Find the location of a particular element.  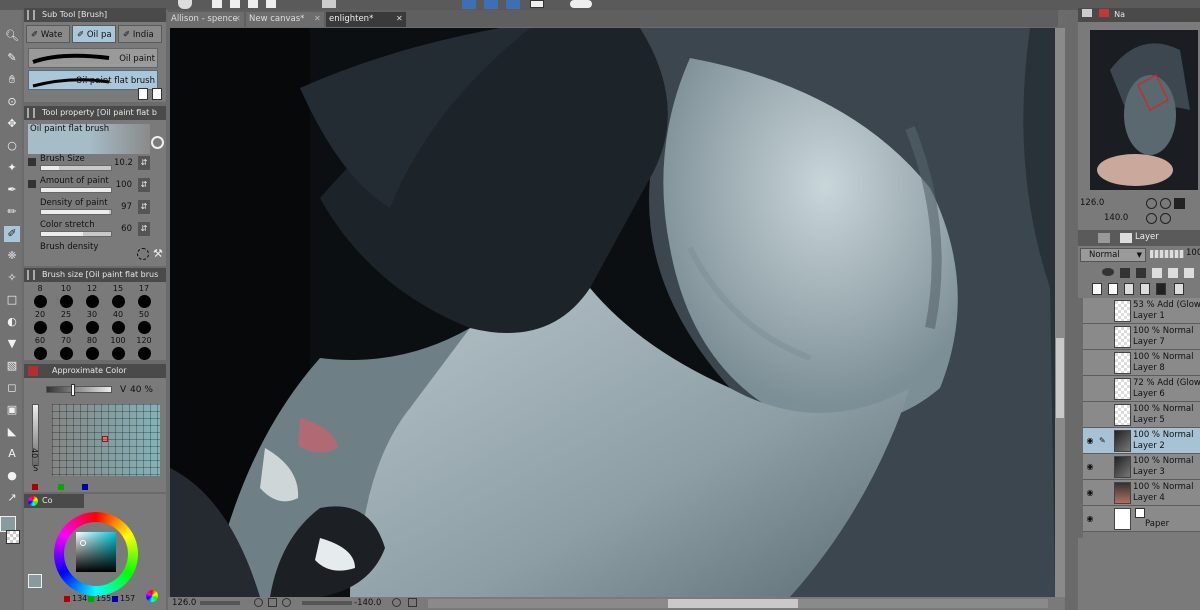

merge-down-icon is located at coordinates (1145, 289).